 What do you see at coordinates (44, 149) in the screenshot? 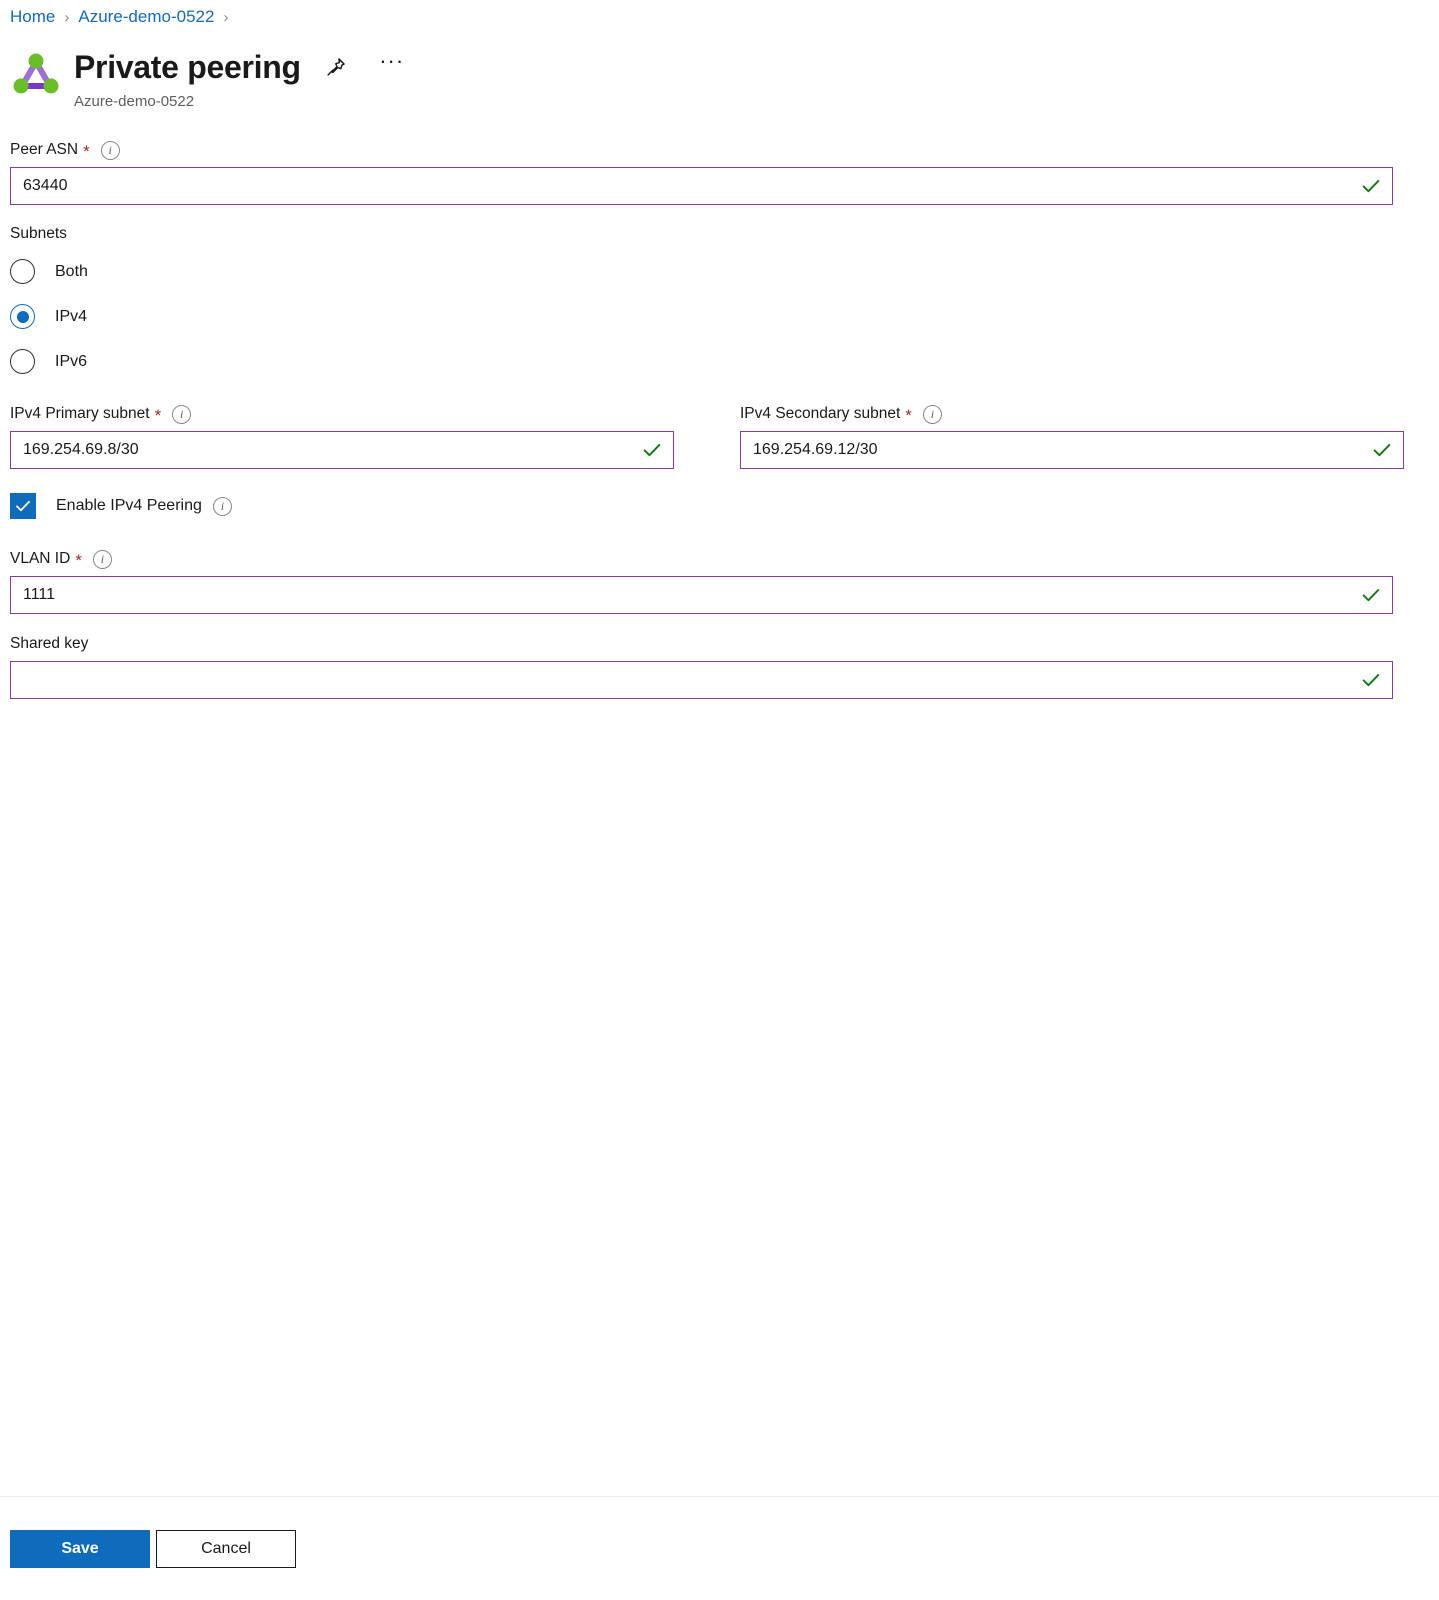
I see `peer-asn-label-text: Peer ASN` at bounding box center [44, 149].